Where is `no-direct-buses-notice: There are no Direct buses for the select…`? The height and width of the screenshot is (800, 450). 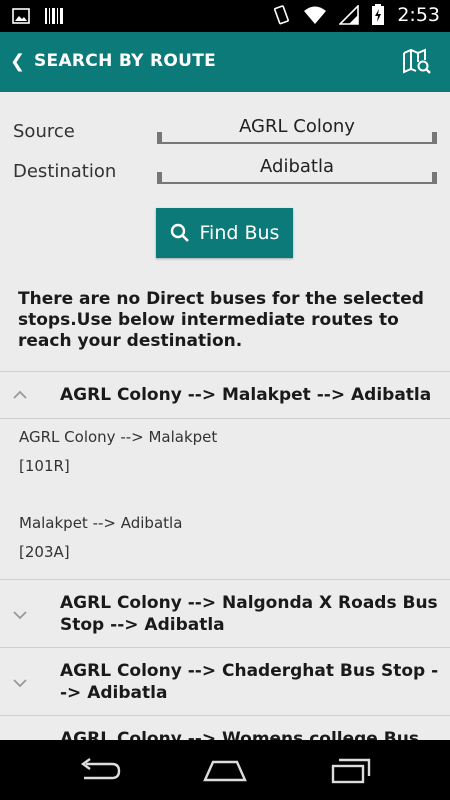
no-direct-buses-notice: There are no Direct buses for the select… is located at coordinates (221, 320).